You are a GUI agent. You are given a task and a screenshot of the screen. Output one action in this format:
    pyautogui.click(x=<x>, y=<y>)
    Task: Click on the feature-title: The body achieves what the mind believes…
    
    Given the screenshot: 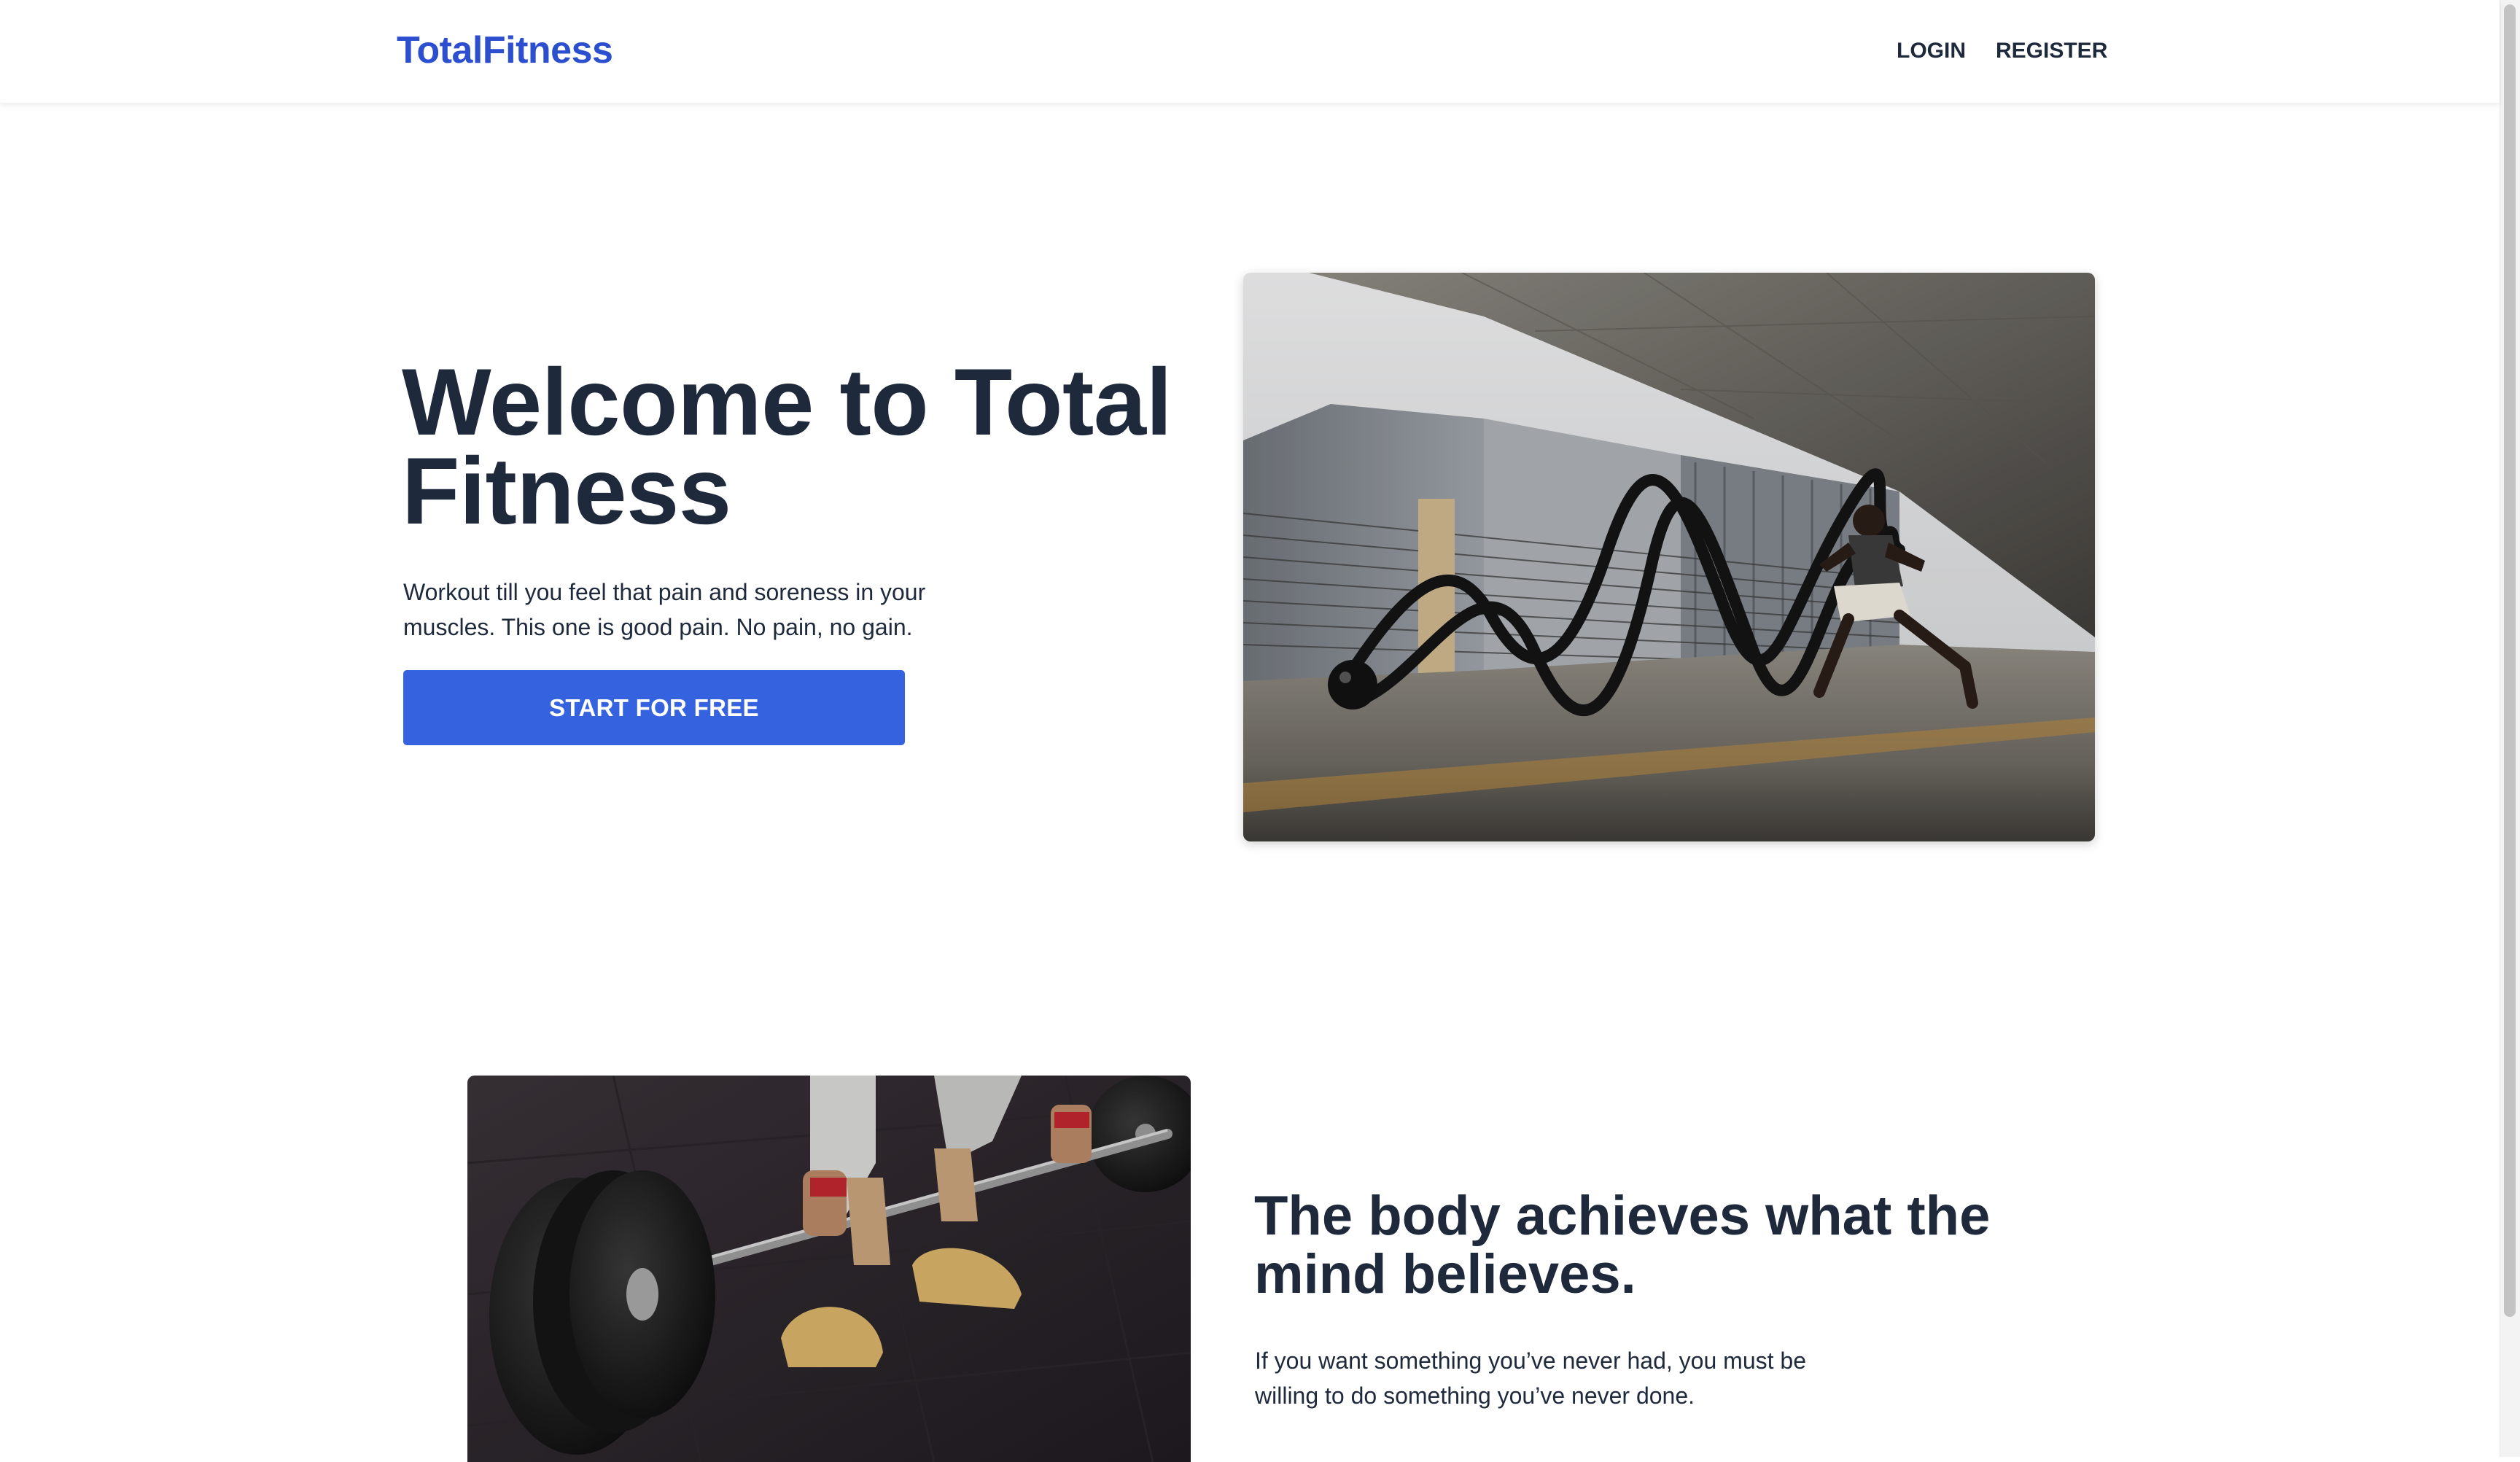 What is the action you would take?
    pyautogui.click(x=1622, y=1245)
    